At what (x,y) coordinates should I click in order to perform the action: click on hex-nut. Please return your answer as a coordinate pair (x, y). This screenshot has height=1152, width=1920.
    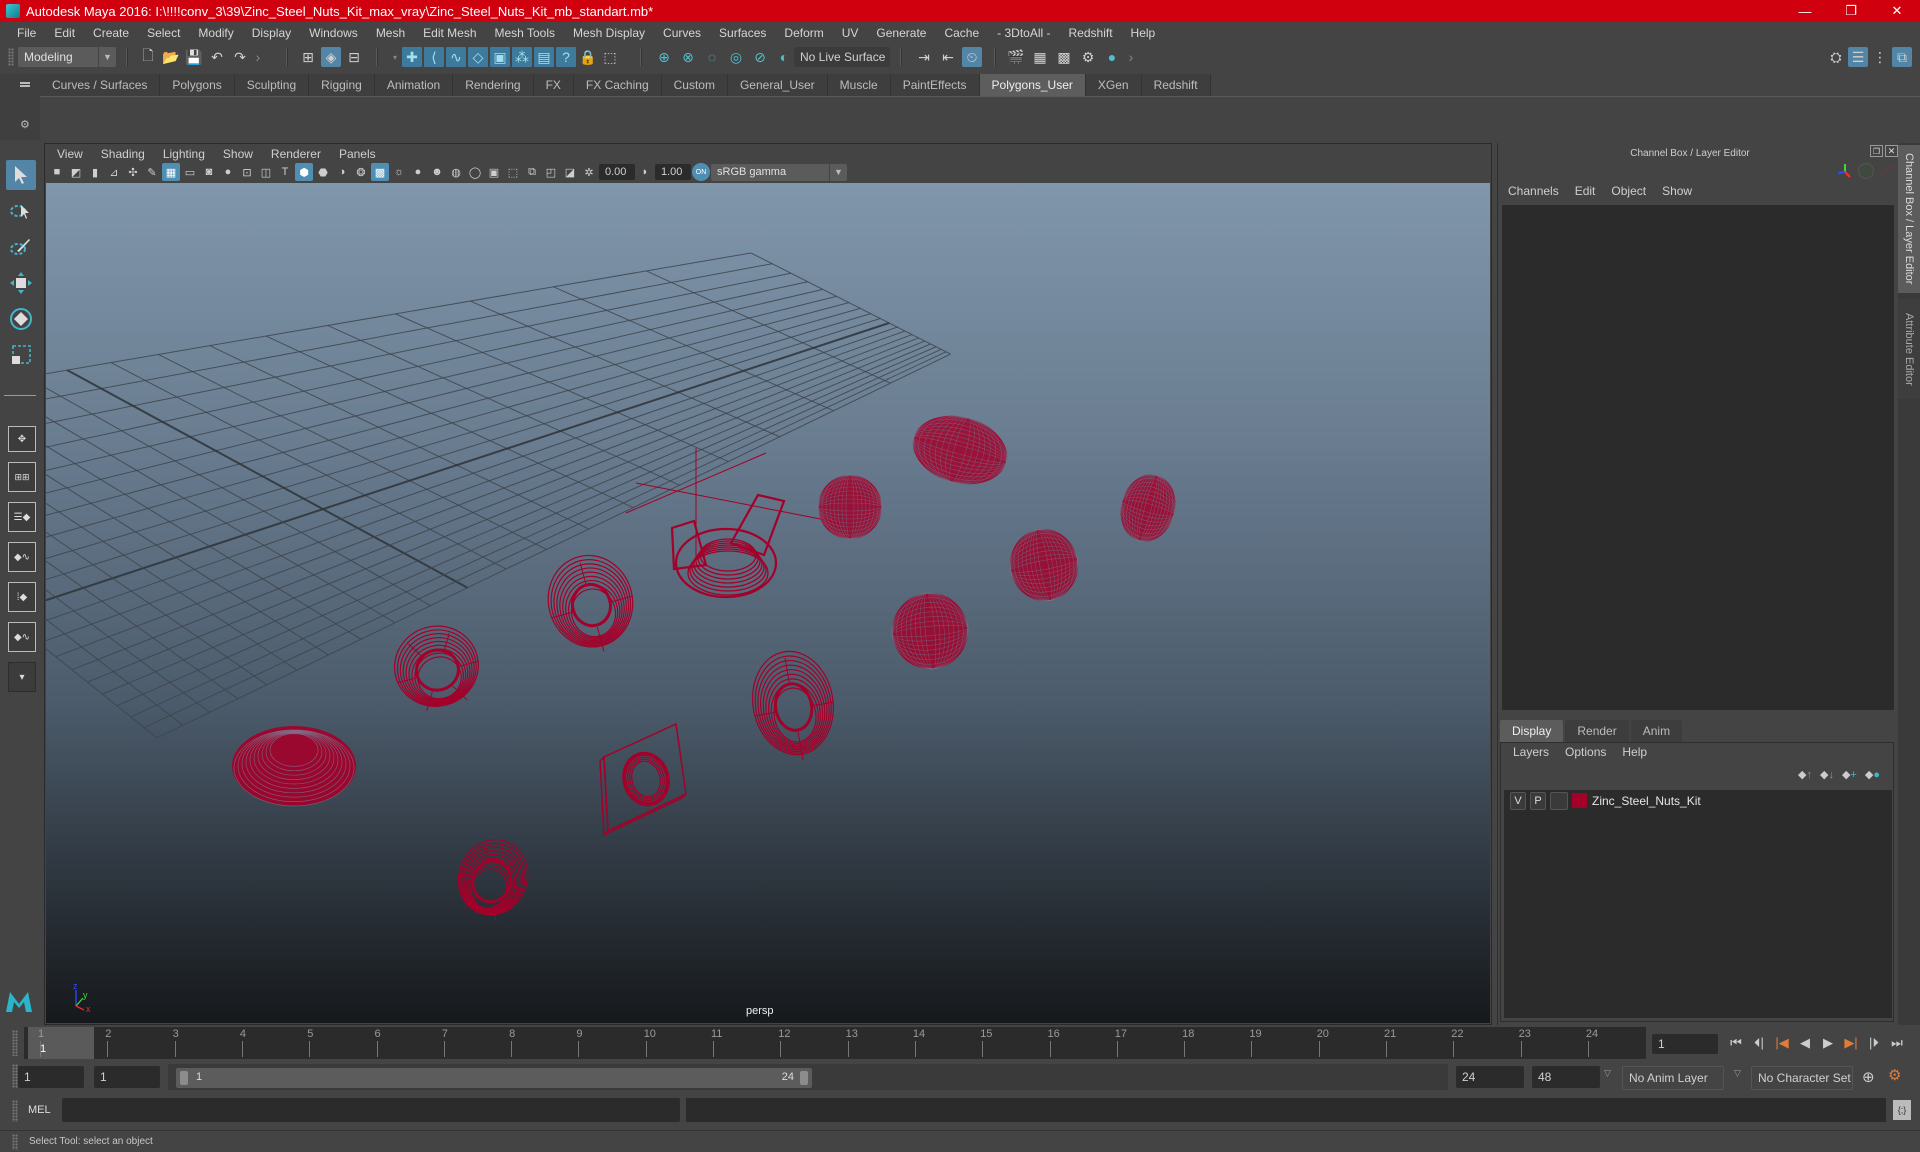
    Looking at the image, I should click on (437, 667).